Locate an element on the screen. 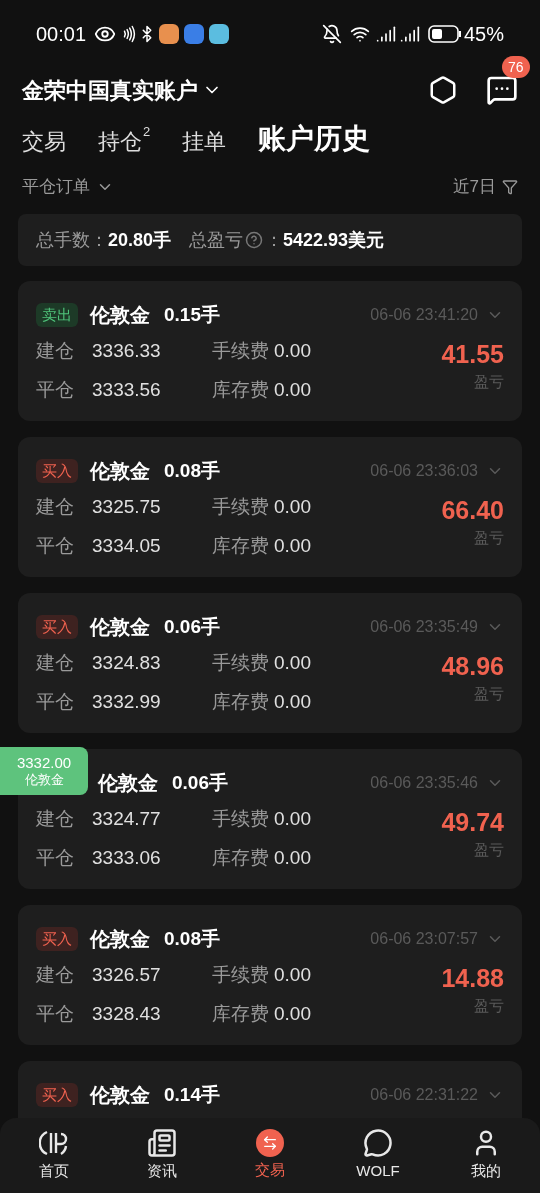 Image resolution: width=540 pixels, height=1193 pixels. order-card: 买入 伦敦金 0.08手 06-06 23:36:03 建仓 3325.75 手续费 0.00 平仓 3334.05 库存费 0.00 66.40 盈亏 is located at coordinates (270, 507).